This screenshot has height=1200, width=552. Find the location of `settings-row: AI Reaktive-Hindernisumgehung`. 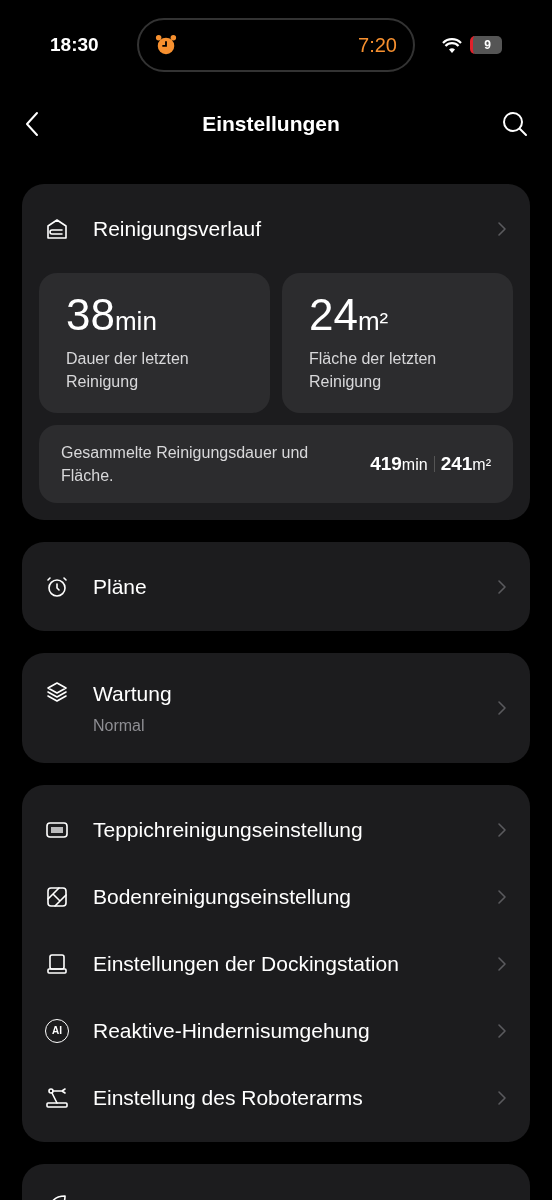

settings-row: AI Reaktive-Hindernisumgehung is located at coordinates (276, 1030).